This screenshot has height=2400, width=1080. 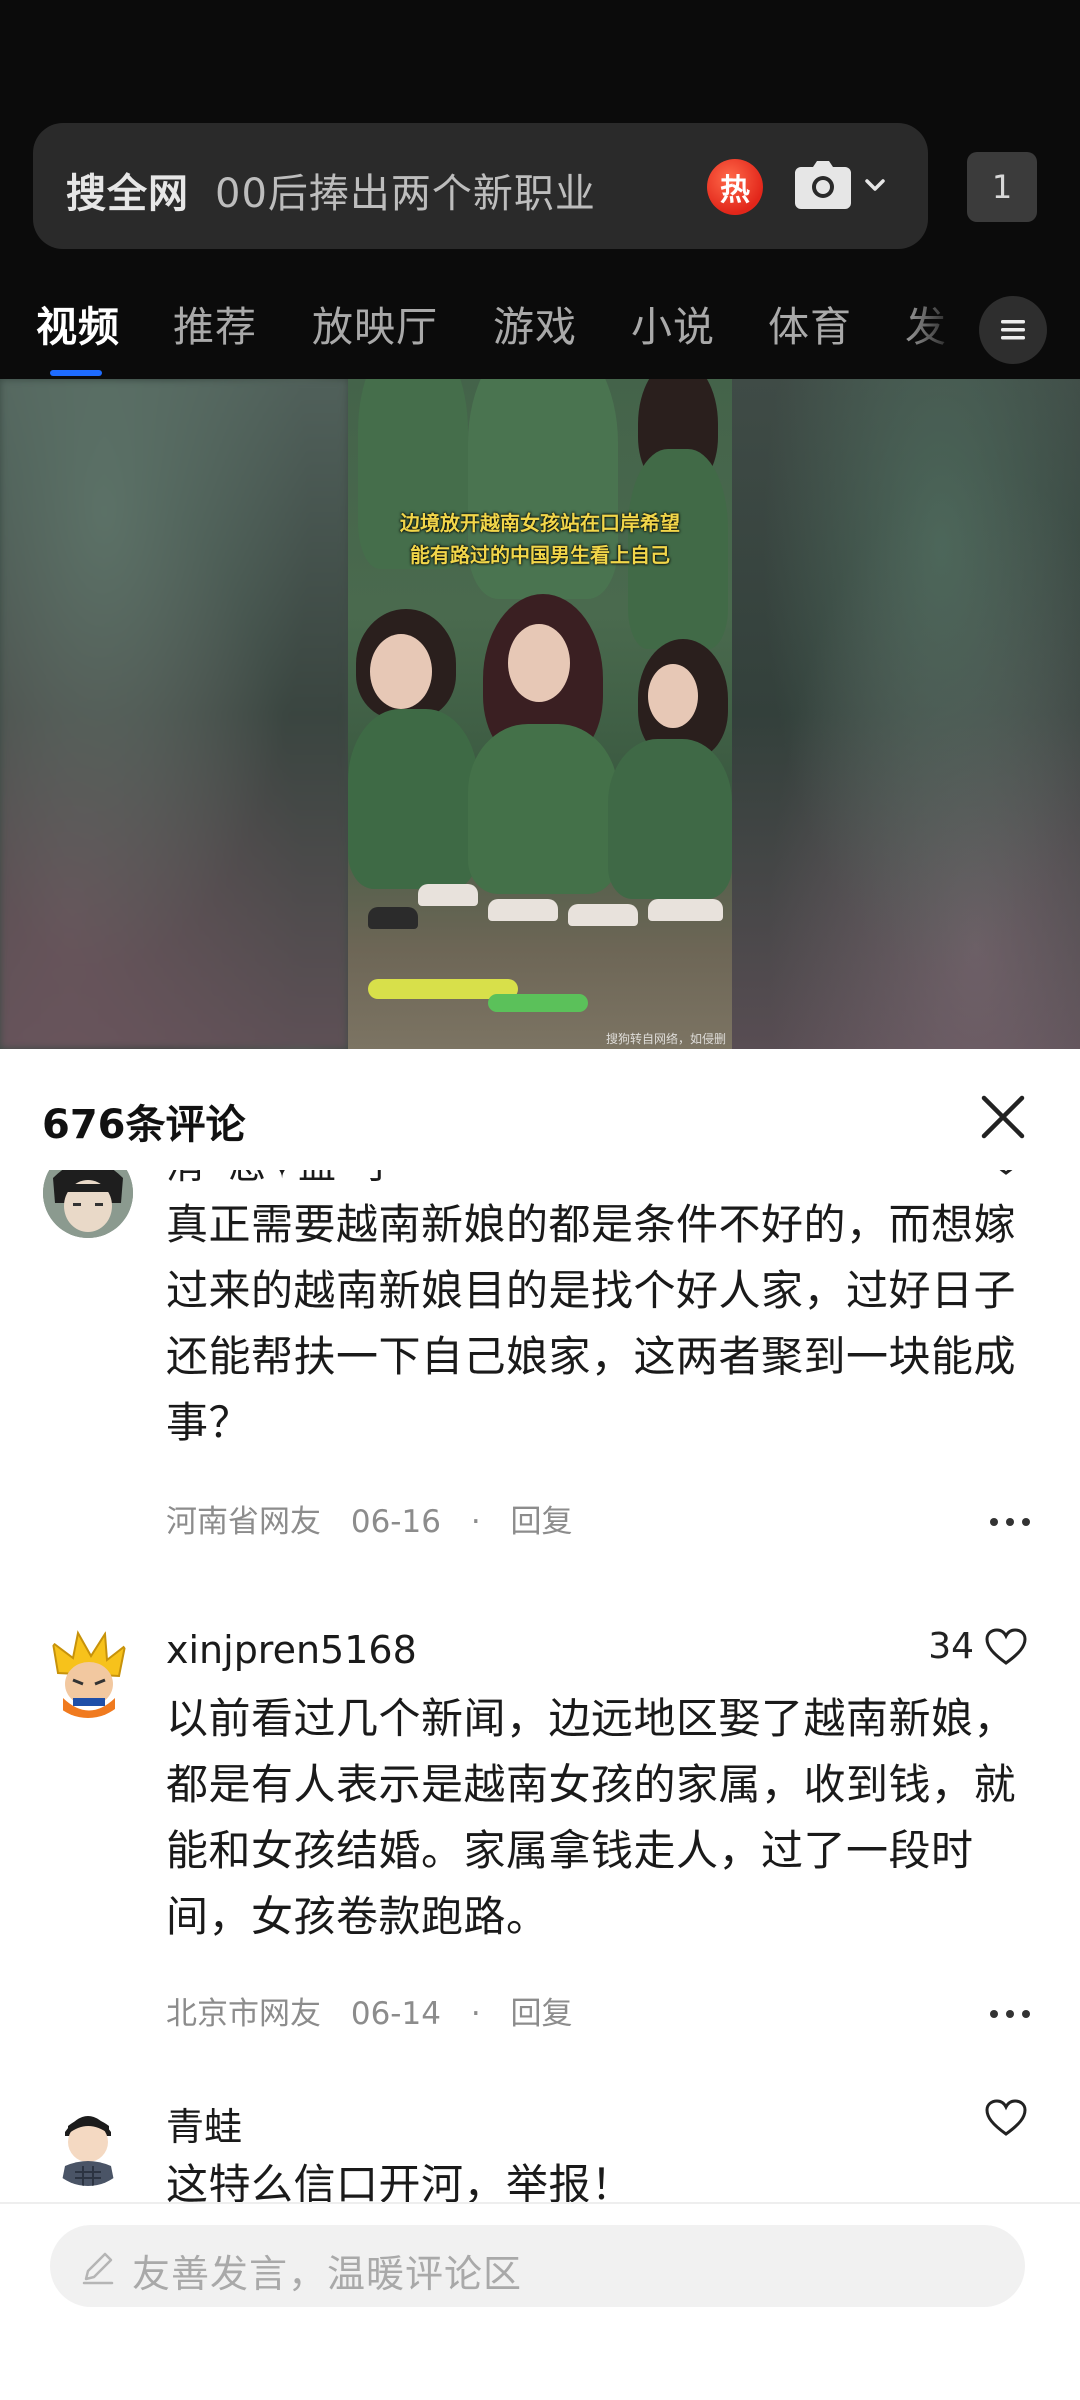 What do you see at coordinates (596, 2177) in the screenshot?
I see `comment-text: 这特么信口开河，举报！` at bounding box center [596, 2177].